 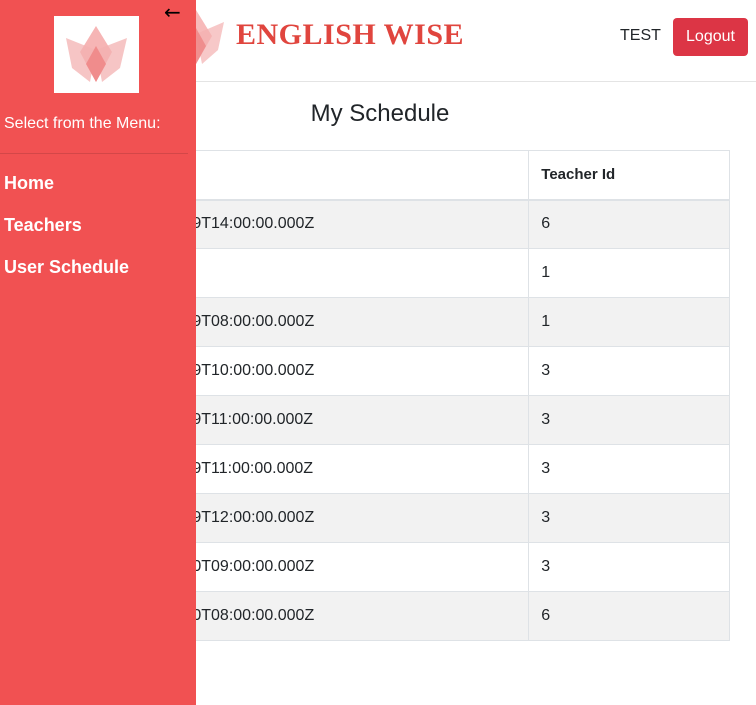 What do you see at coordinates (82, 123) in the screenshot?
I see `menu-caption: Select from the Menu:` at bounding box center [82, 123].